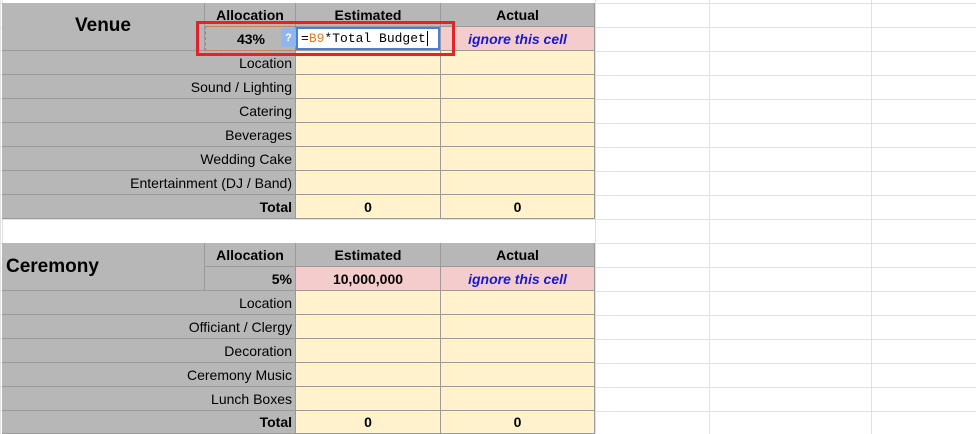  Describe the element at coordinates (250, 15) in the screenshot. I see `venue-allocation-header: Allocation` at that location.